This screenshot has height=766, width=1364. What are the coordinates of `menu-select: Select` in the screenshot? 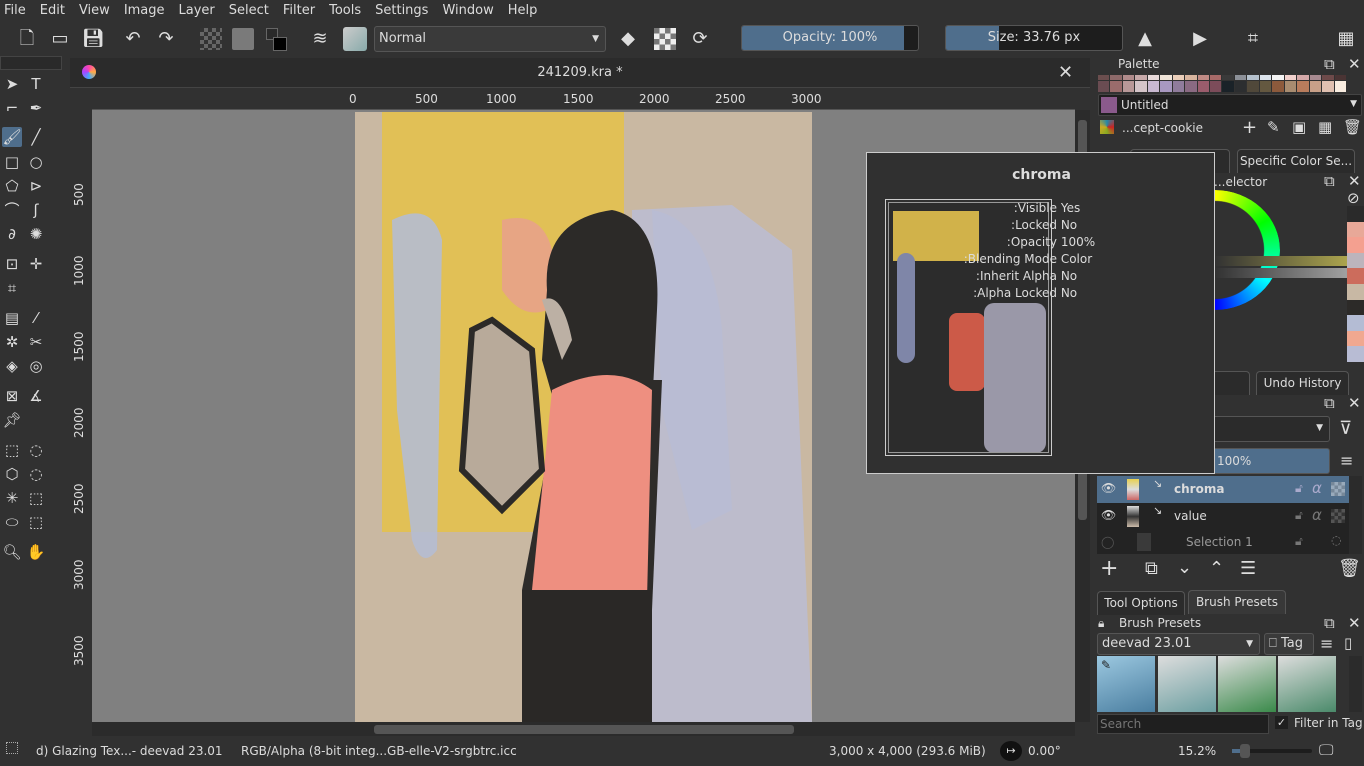 It's located at (249, 10).